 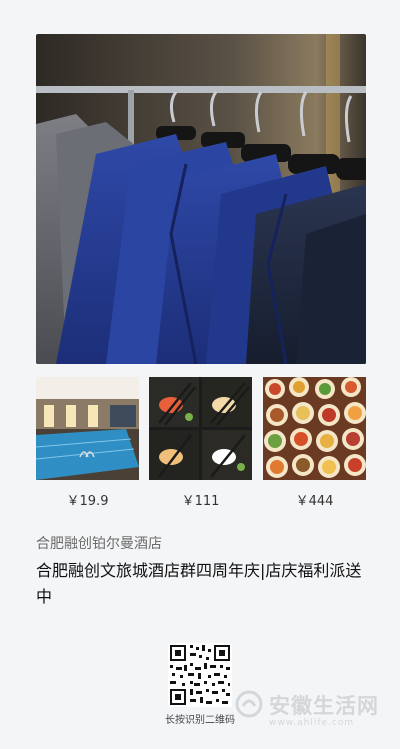 I want to click on watermark-url: www.ahlife.com, so click(x=312, y=723).